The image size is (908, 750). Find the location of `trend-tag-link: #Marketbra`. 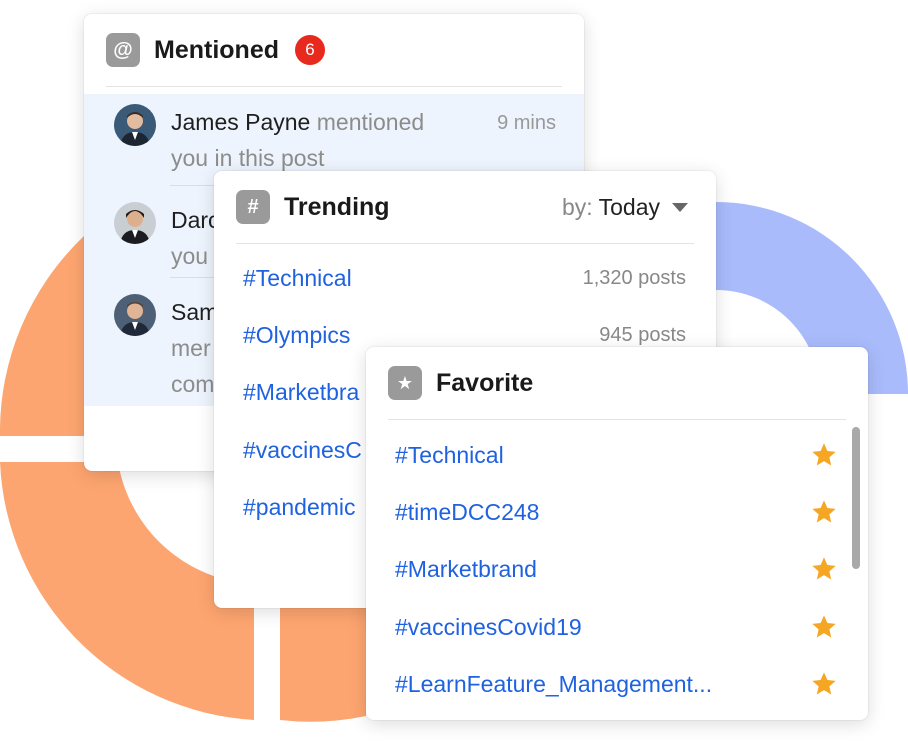

trend-tag-link: #Marketbra is located at coordinates (301, 392).